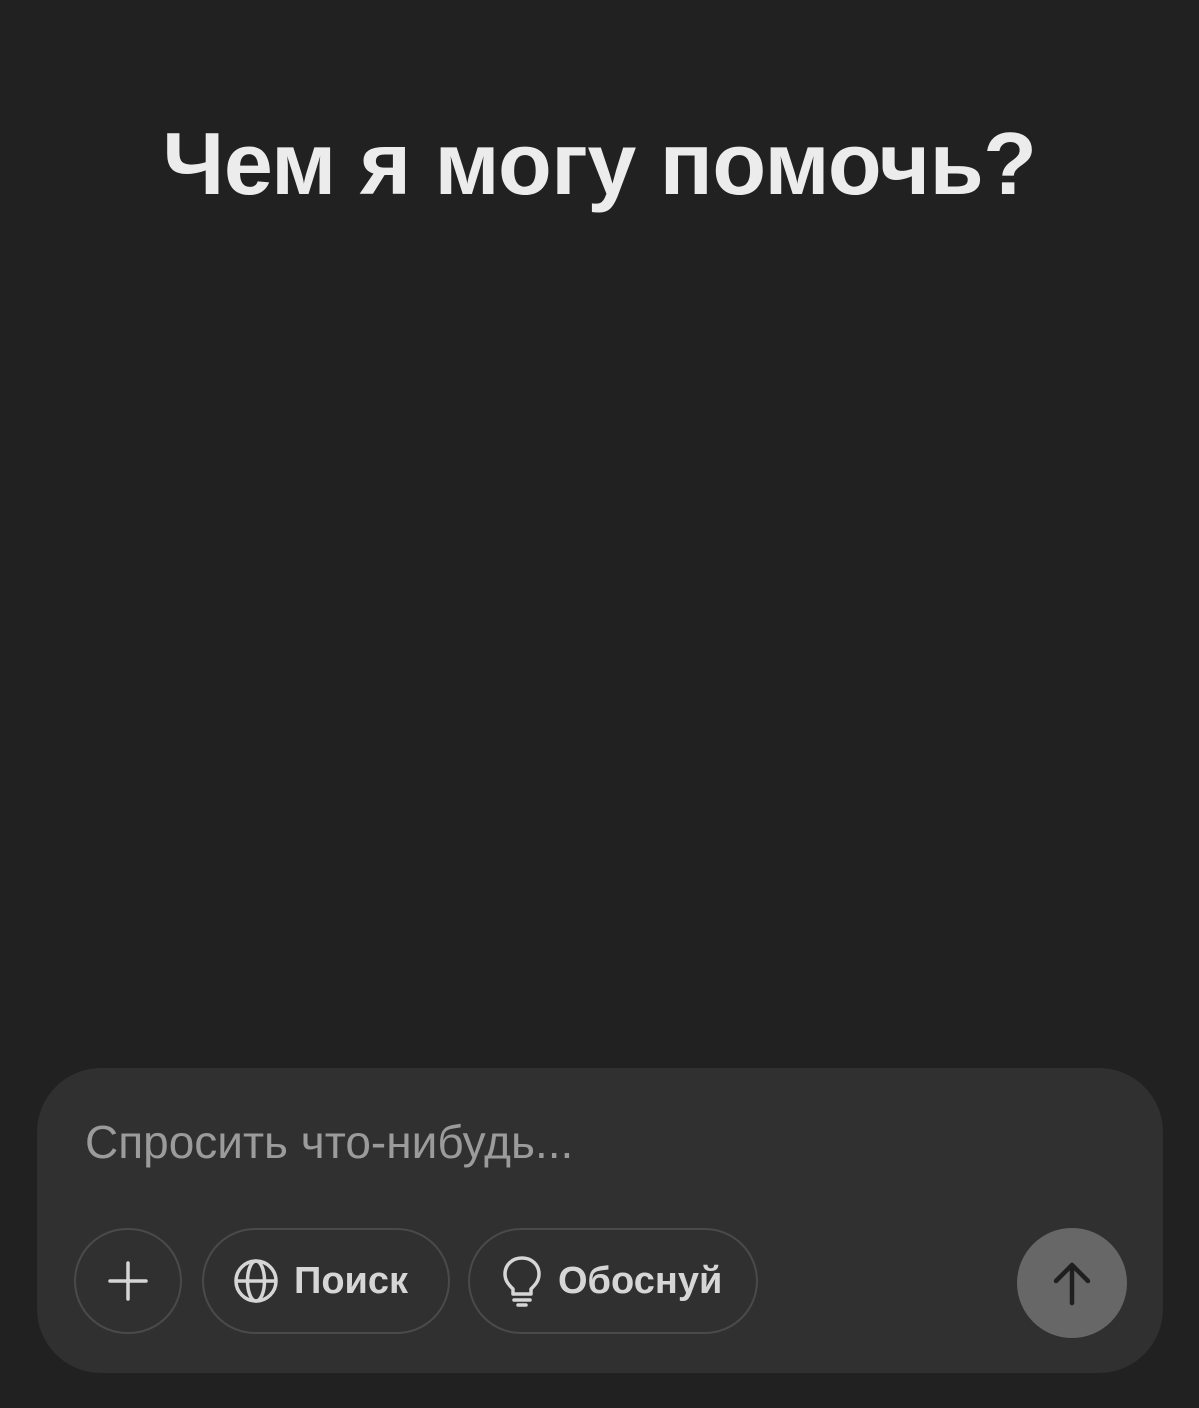 This screenshot has width=1199, height=1408. I want to click on search-button-label: Поиск, so click(351, 1280).